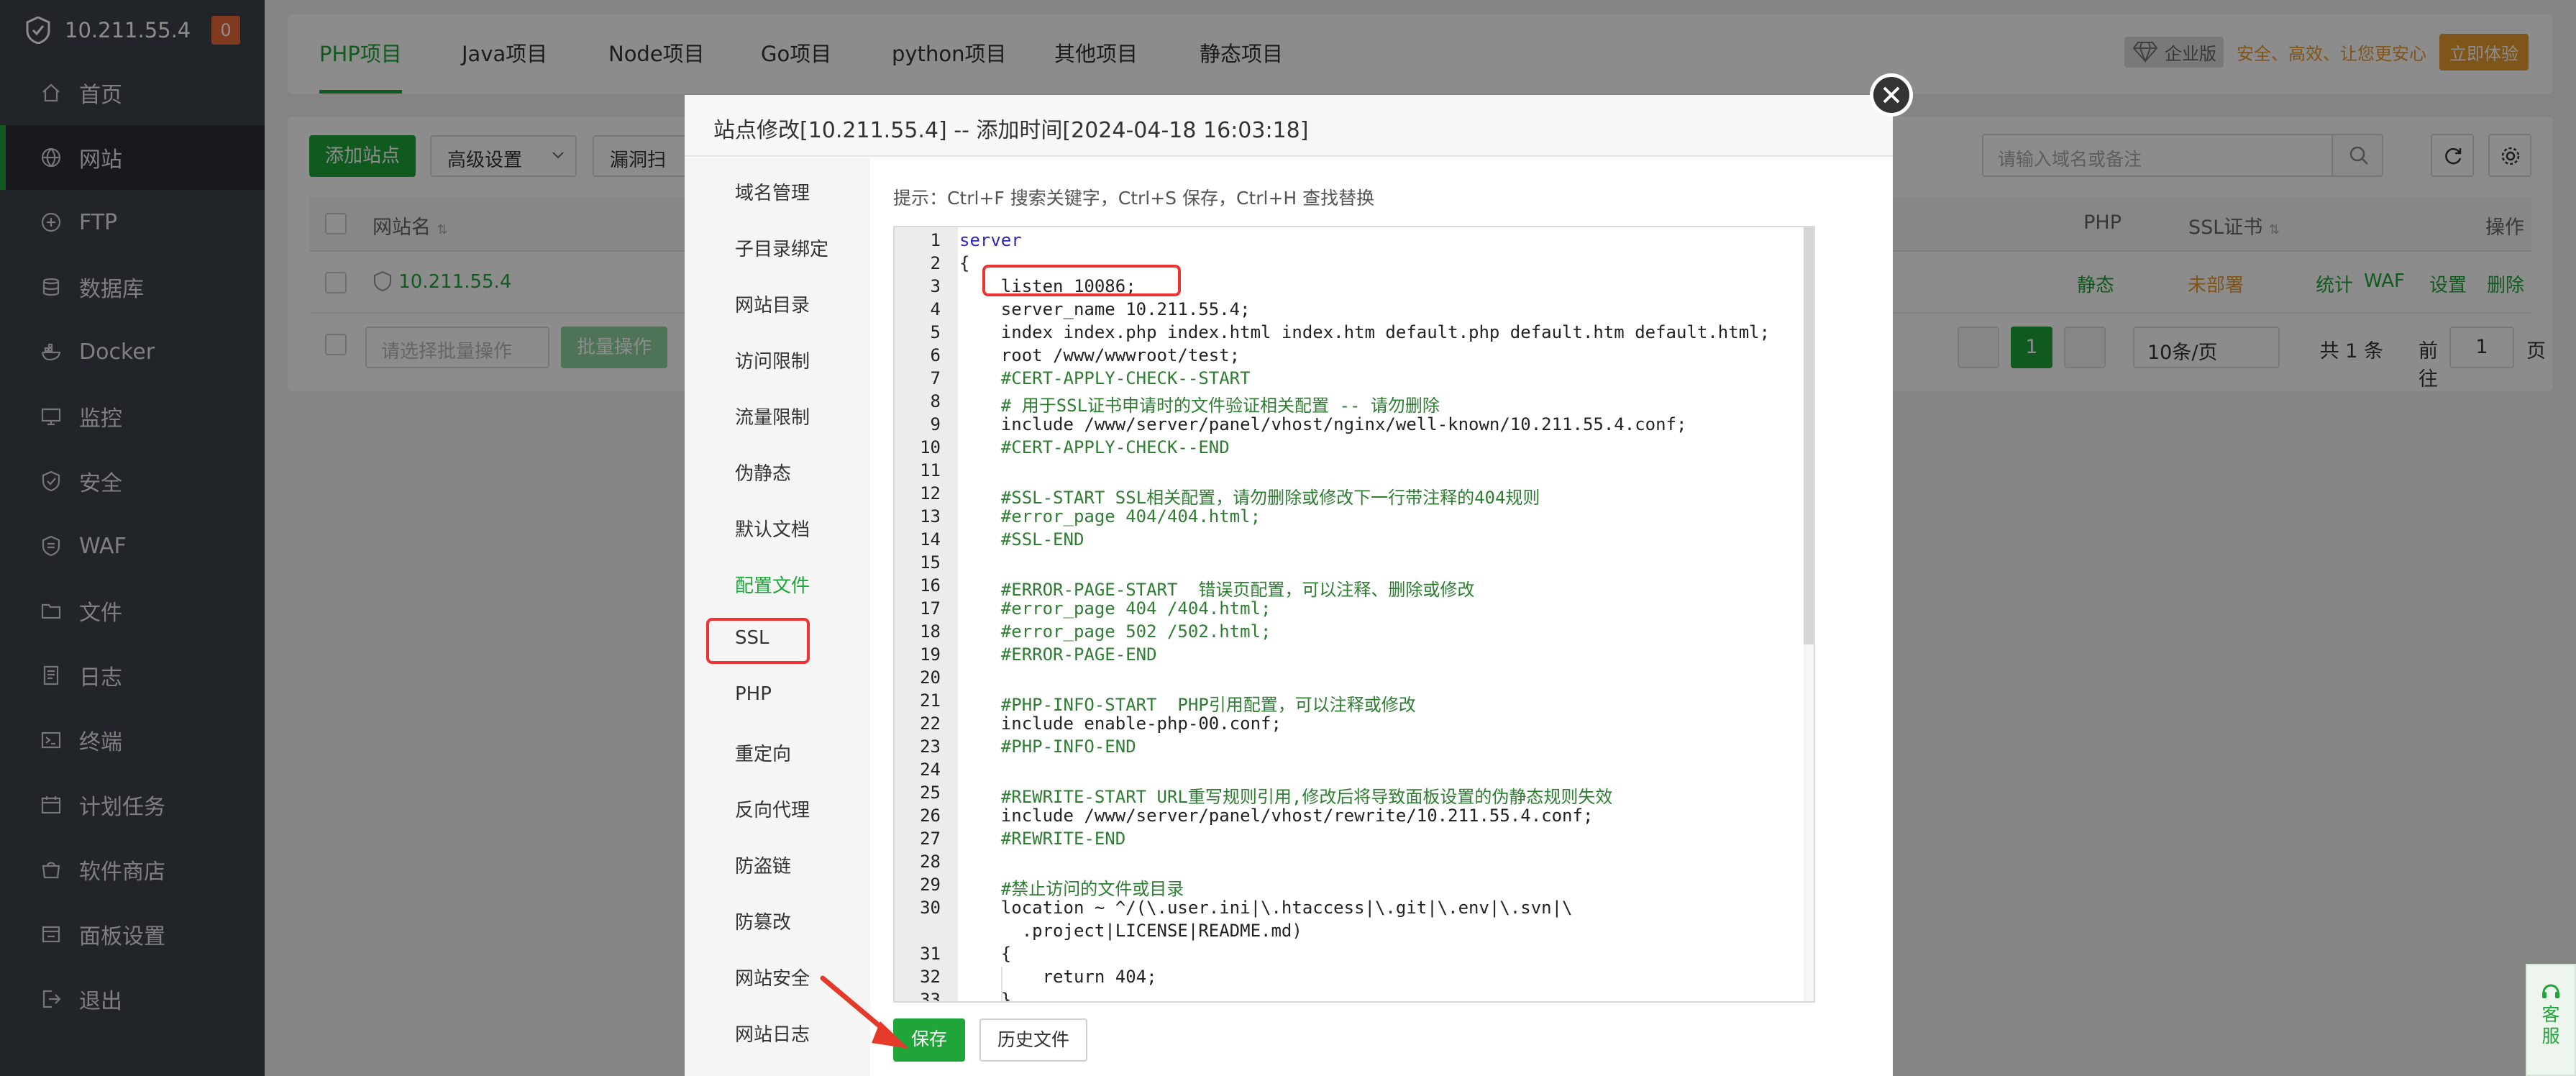 The height and width of the screenshot is (1076, 2576). Describe the element at coordinates (931, 470) in the screenshot. I see `line-number: 11` at that location.